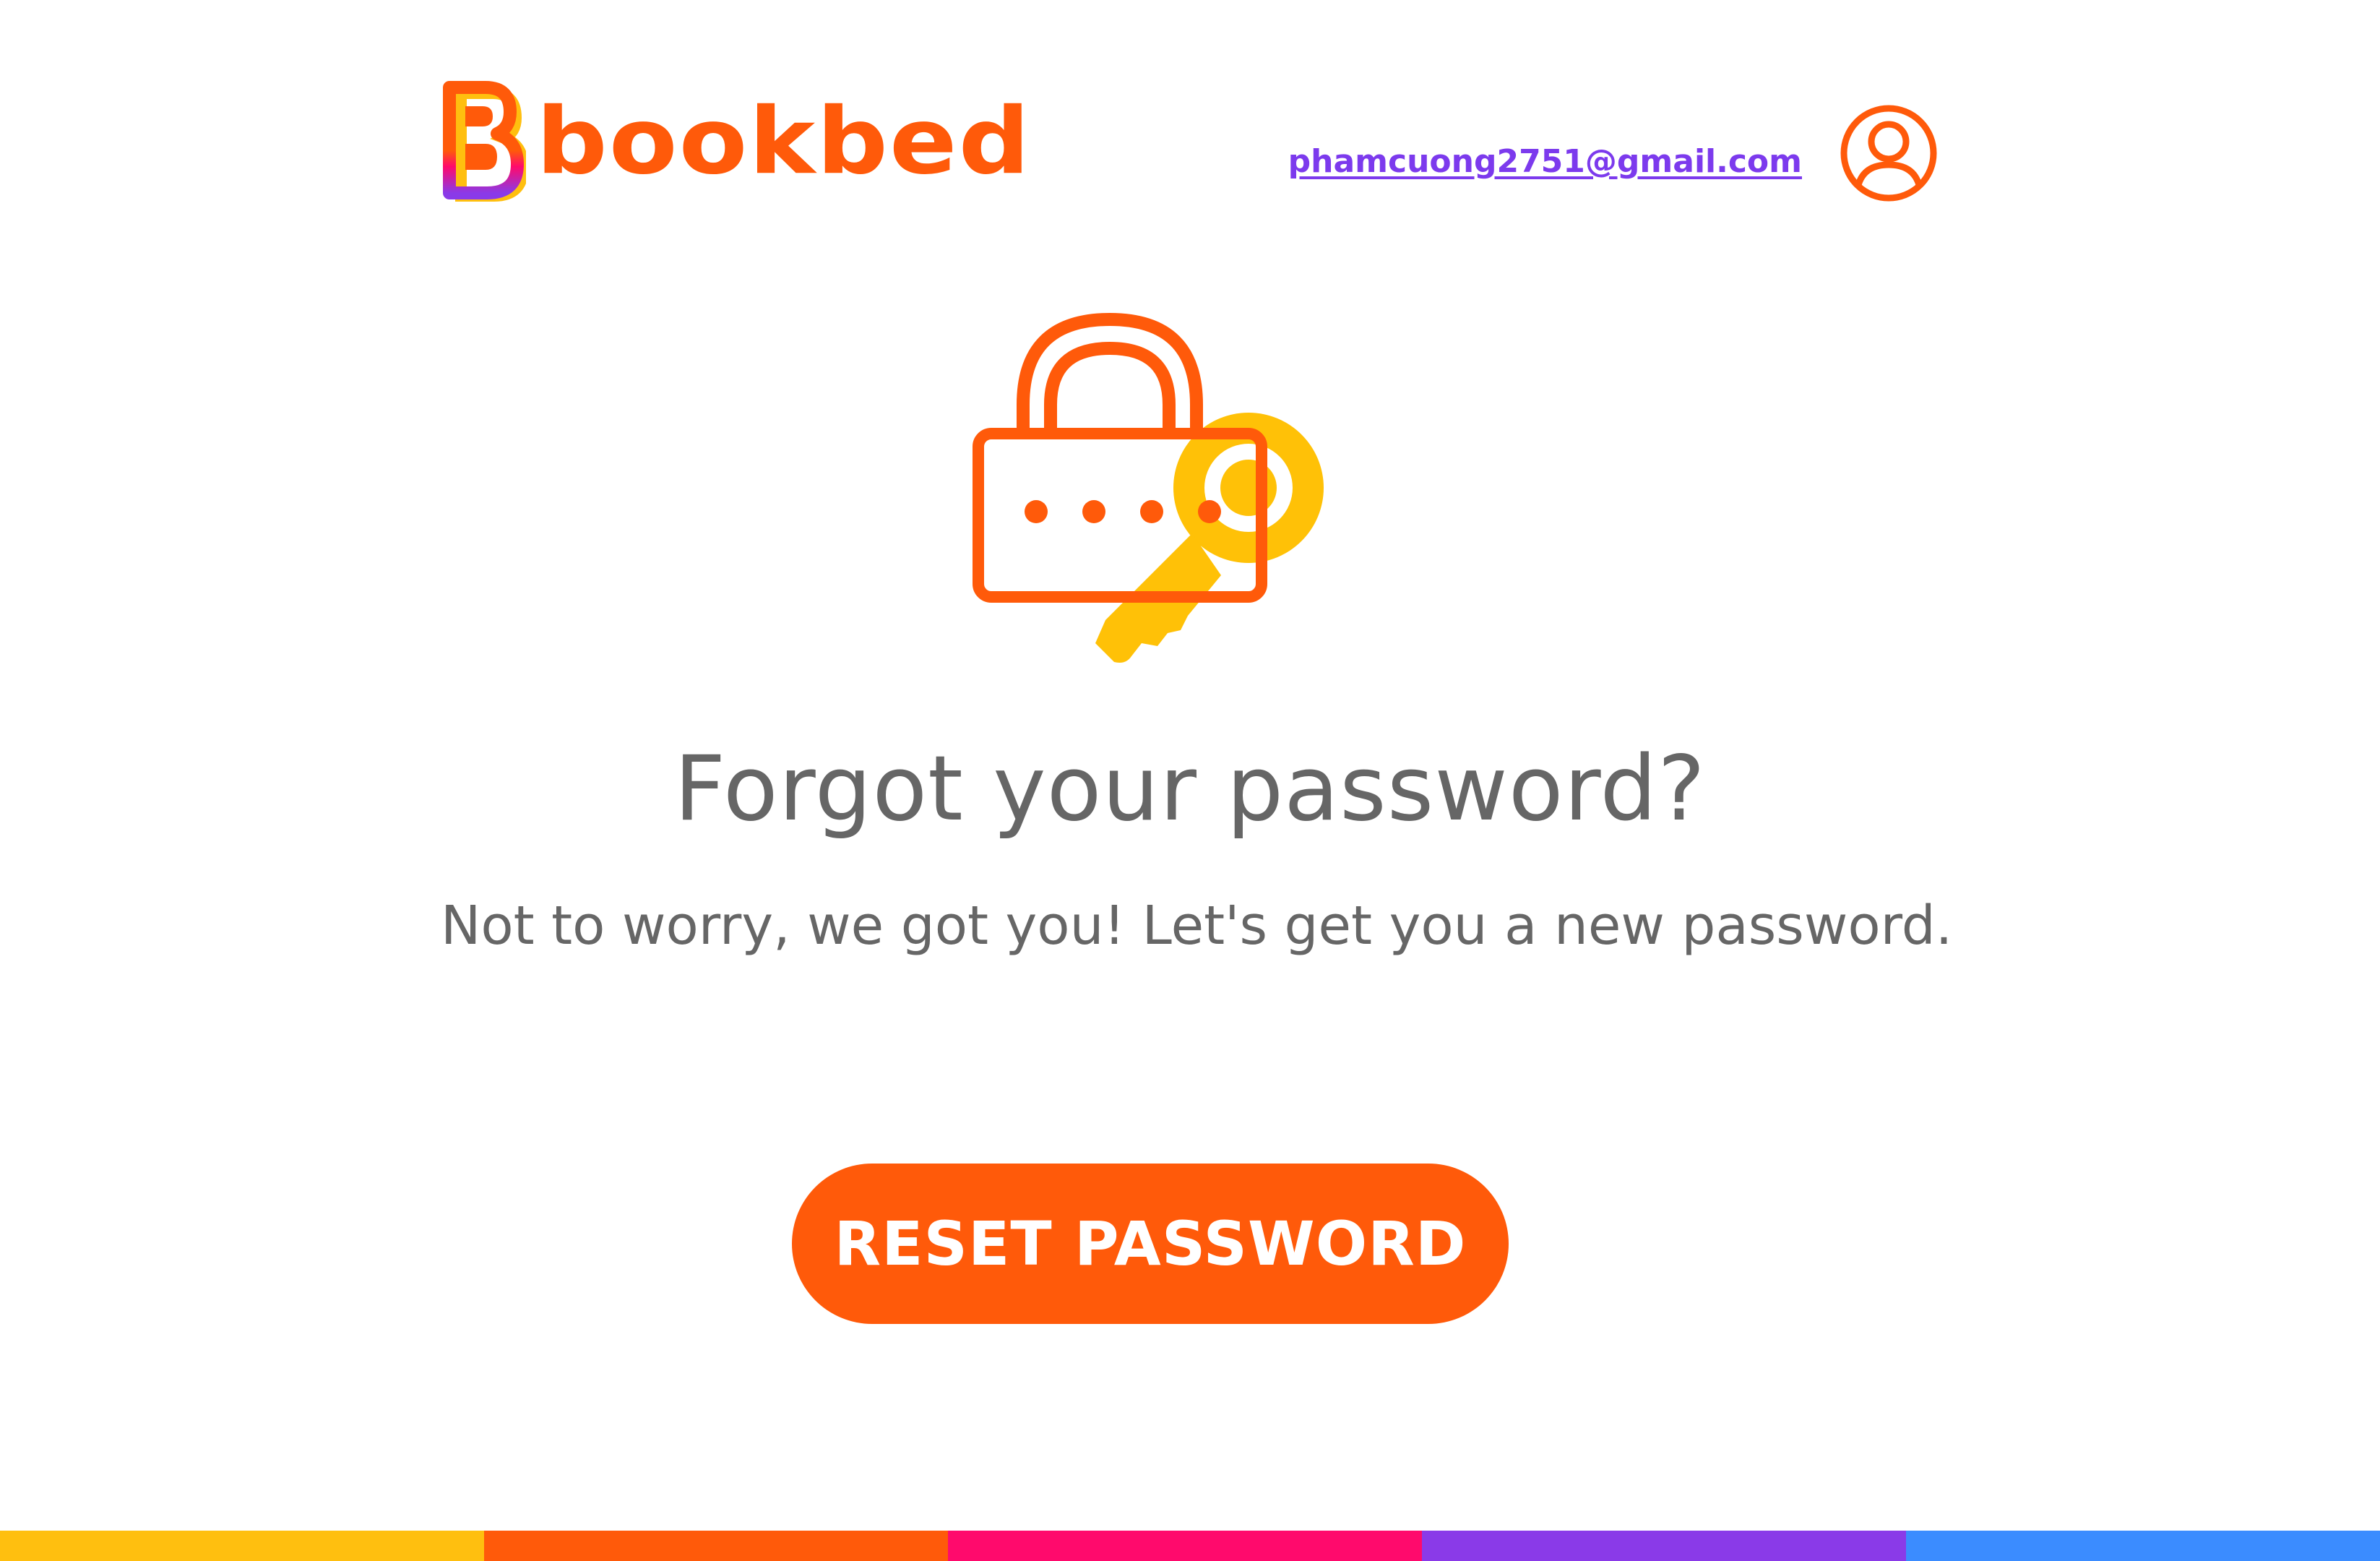  I want to click on user-email-link: phamcuong2751@gmail.com, so click(1545, 161).